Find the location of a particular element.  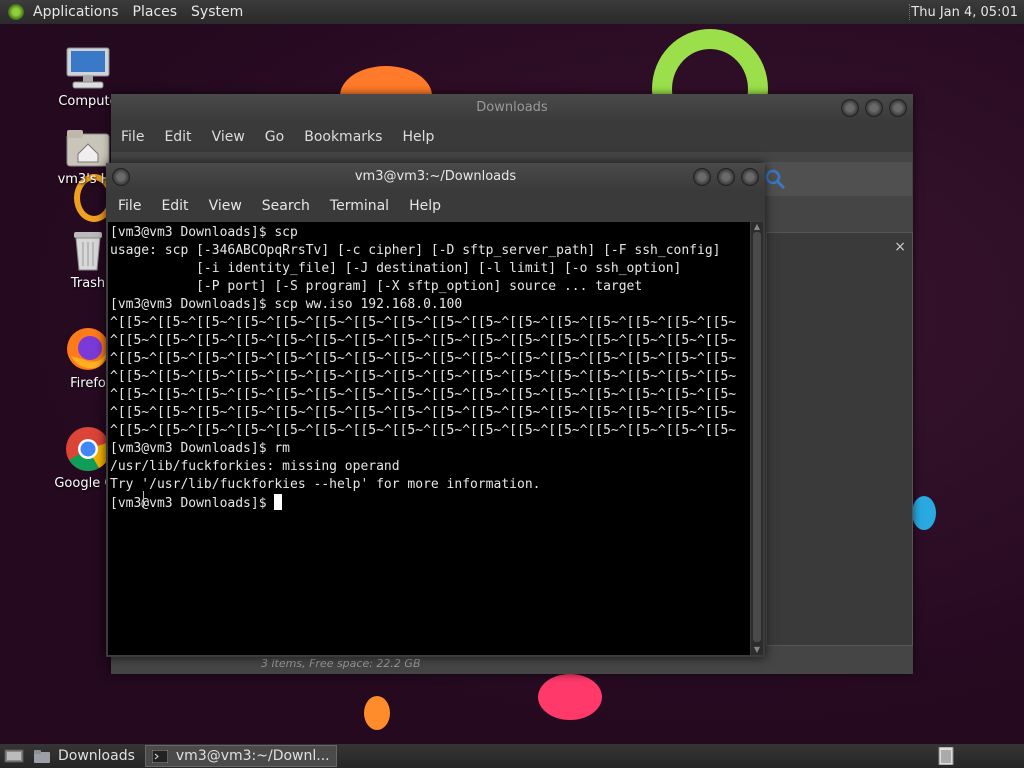

menu-terminal: Terminal is located at coordinates (359, 206).